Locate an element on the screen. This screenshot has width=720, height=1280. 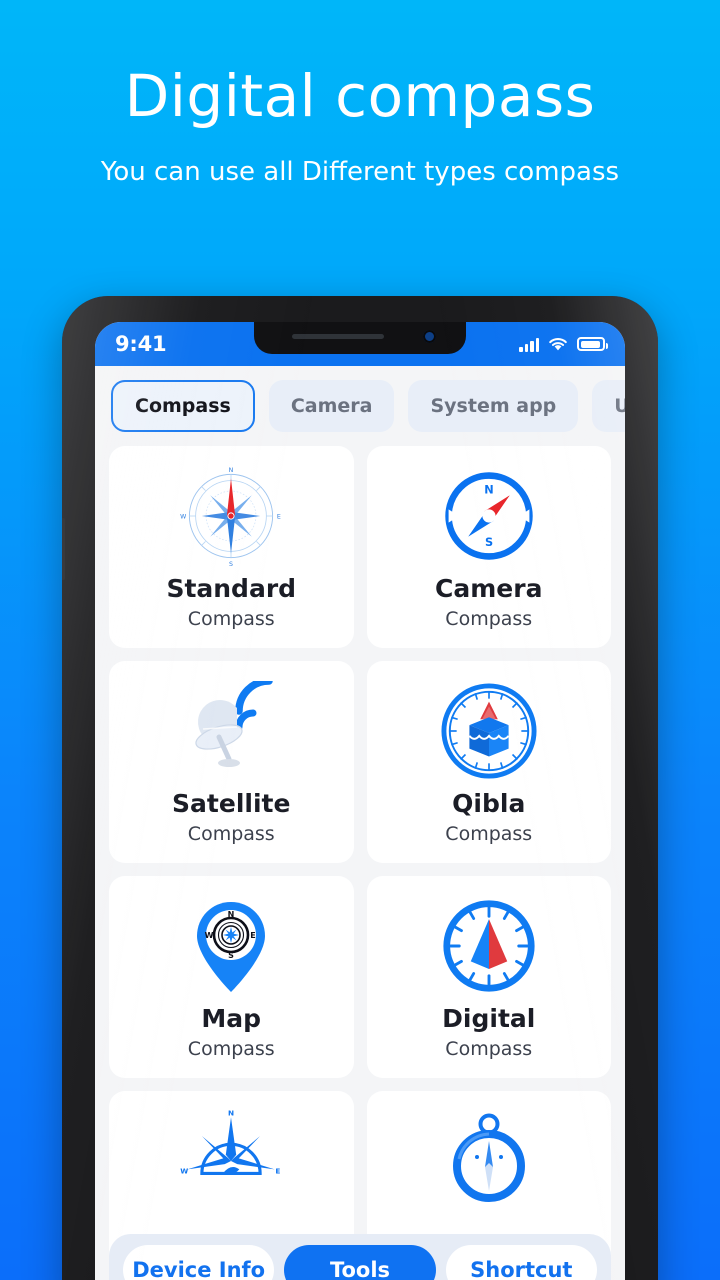
tab-label: Camera is located at coordinates (331, 406).